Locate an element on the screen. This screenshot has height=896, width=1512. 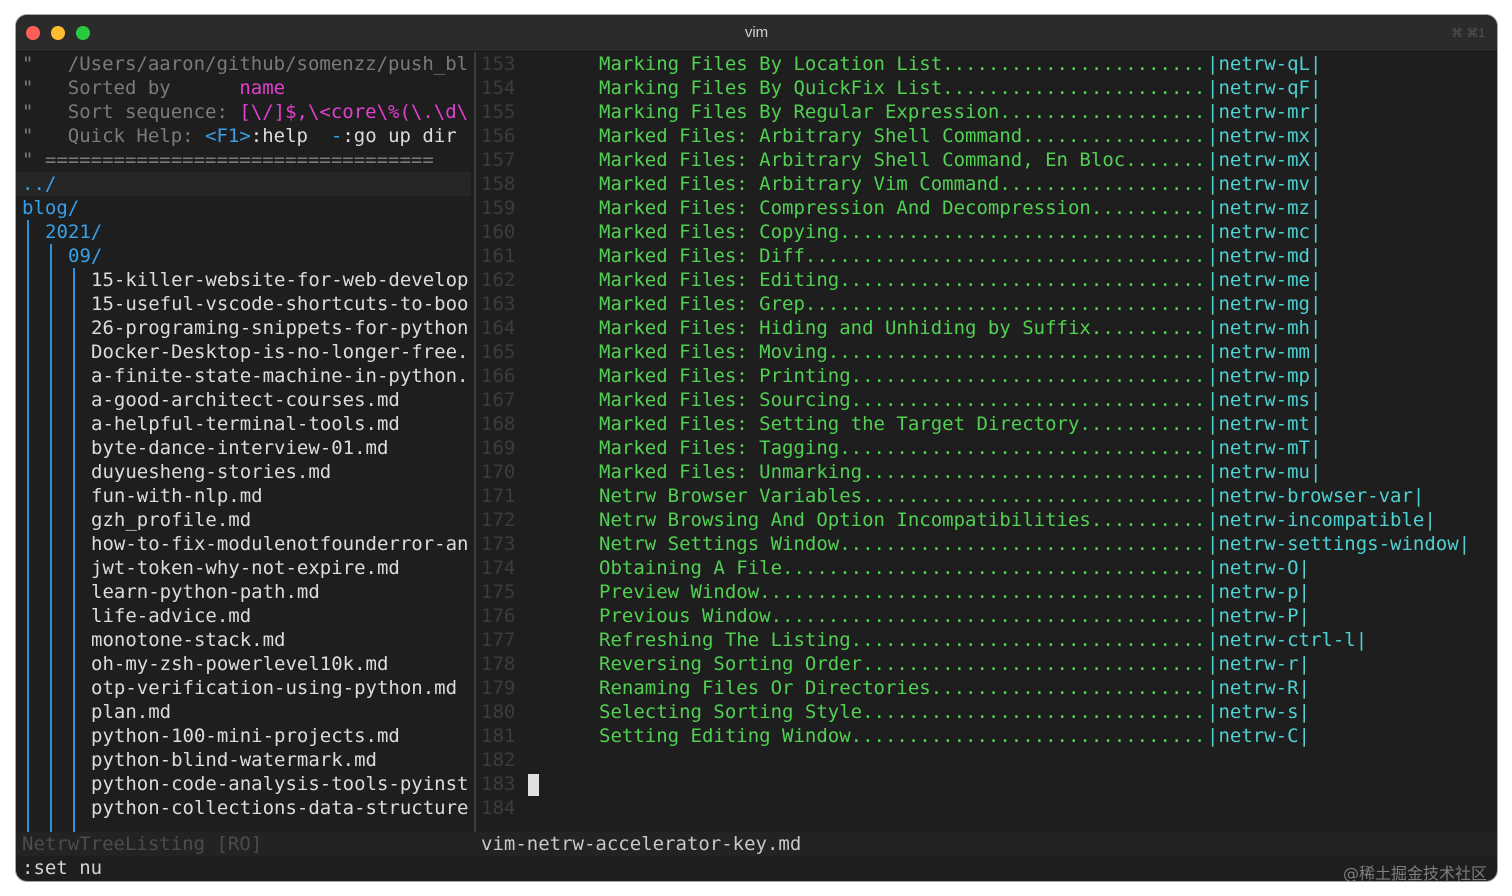
line-number: 163 is located at coordinates (498, 304).